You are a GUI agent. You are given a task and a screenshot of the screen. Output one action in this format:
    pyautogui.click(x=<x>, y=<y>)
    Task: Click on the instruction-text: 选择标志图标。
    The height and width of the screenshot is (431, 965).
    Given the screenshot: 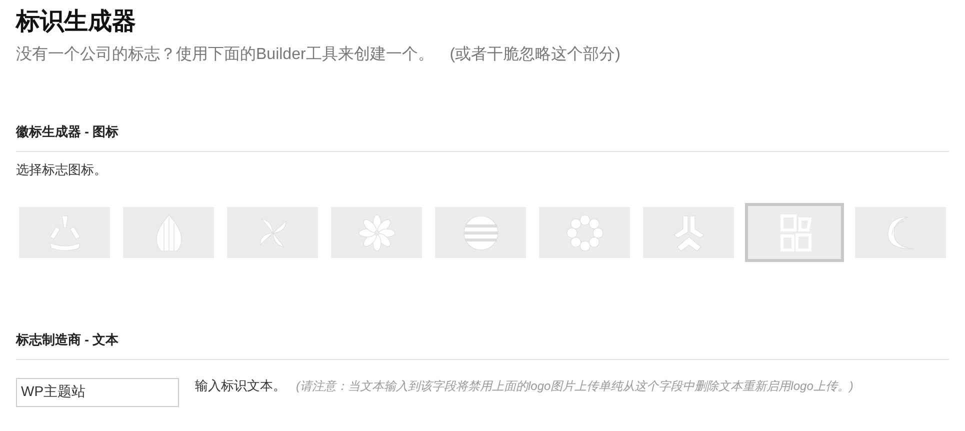 What is the action you would take?
    pyautogui.click(x=62, y=169)
    